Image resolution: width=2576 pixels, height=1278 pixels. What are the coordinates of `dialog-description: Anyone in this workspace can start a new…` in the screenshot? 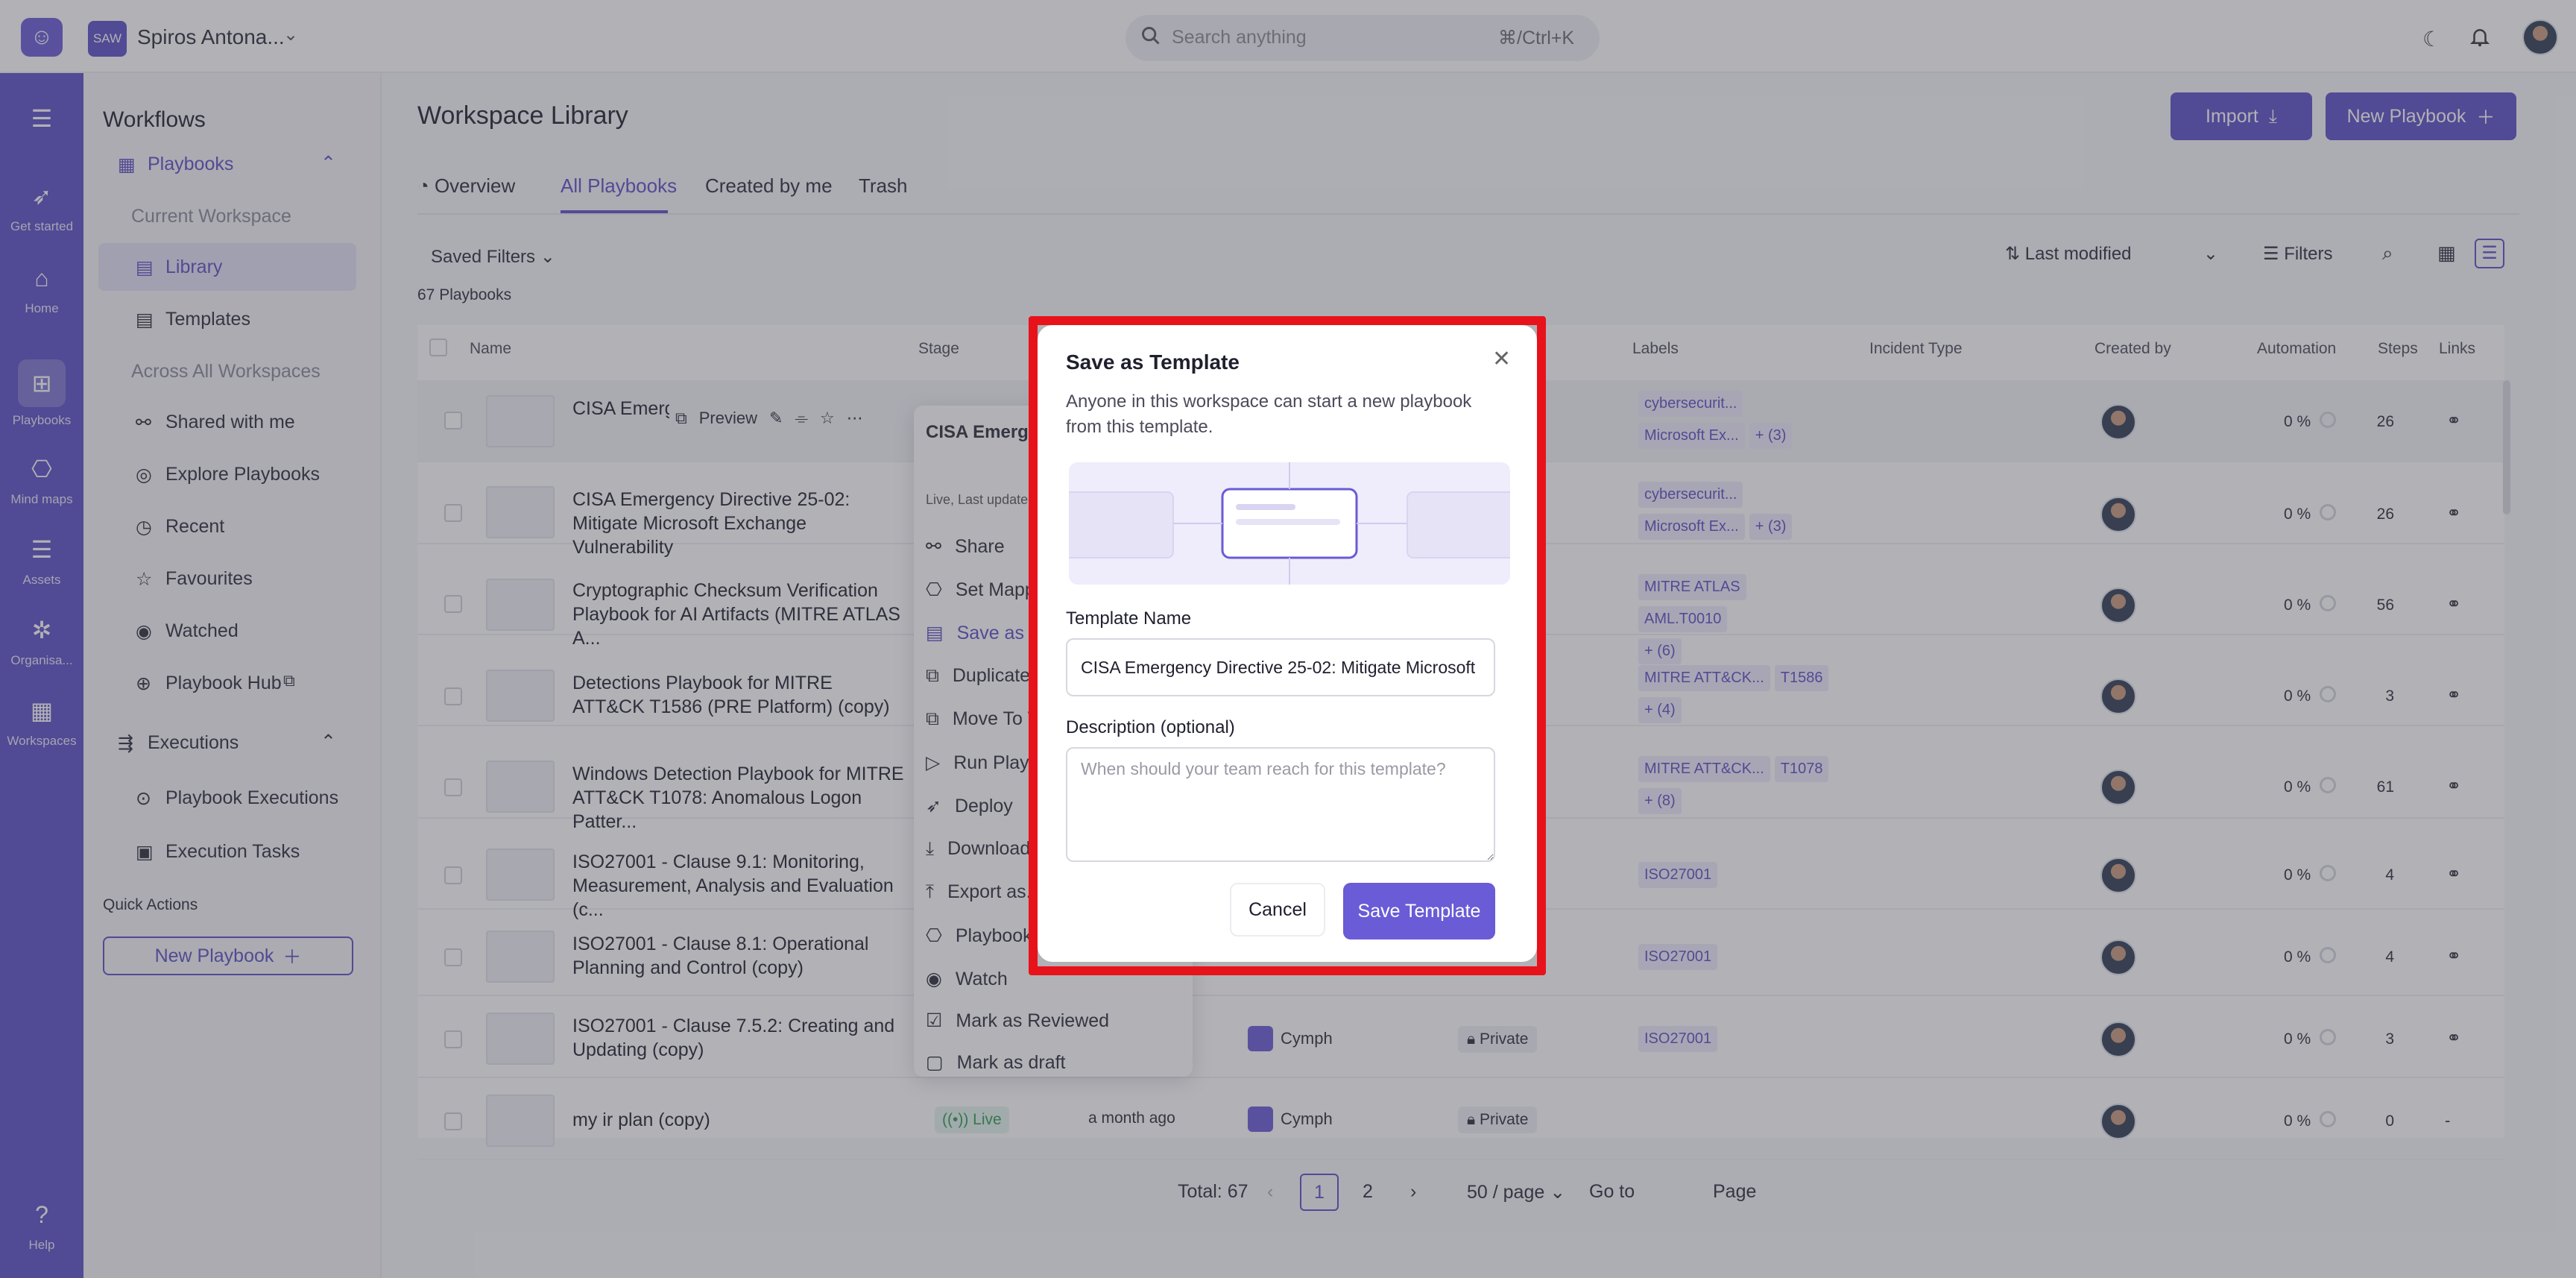 It's located at (1269, 414).